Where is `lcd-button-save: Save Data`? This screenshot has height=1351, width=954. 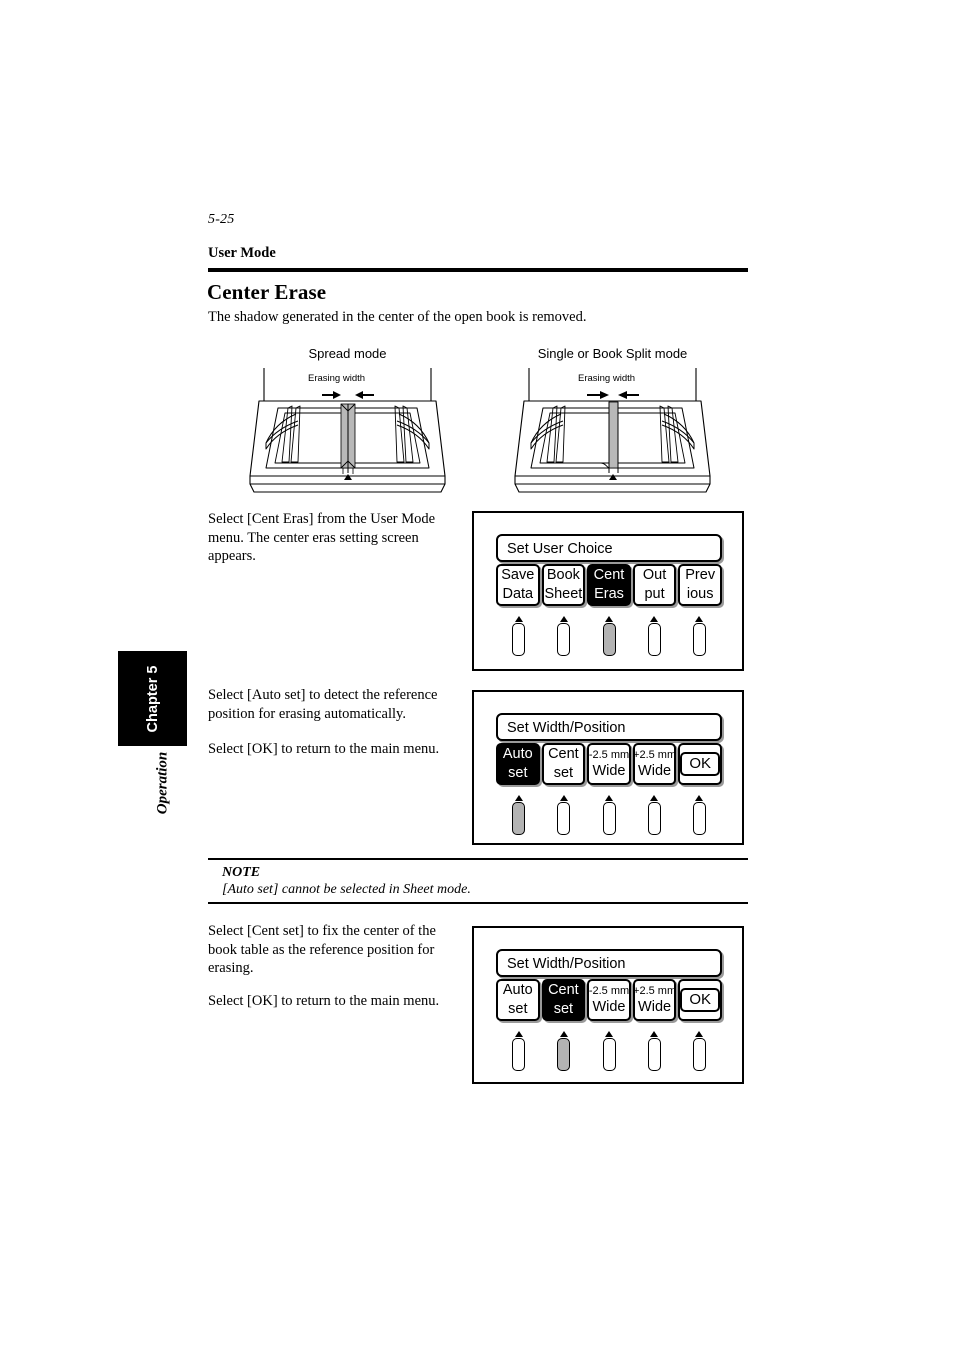
lcd-button-save: Save Data is located at coordinates (518, 585).